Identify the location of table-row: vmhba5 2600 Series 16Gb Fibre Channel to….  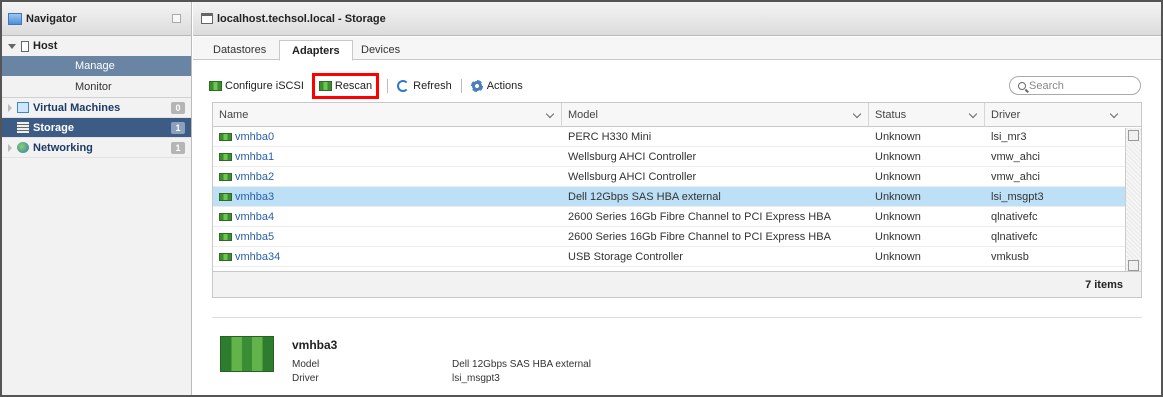
(677, 237).